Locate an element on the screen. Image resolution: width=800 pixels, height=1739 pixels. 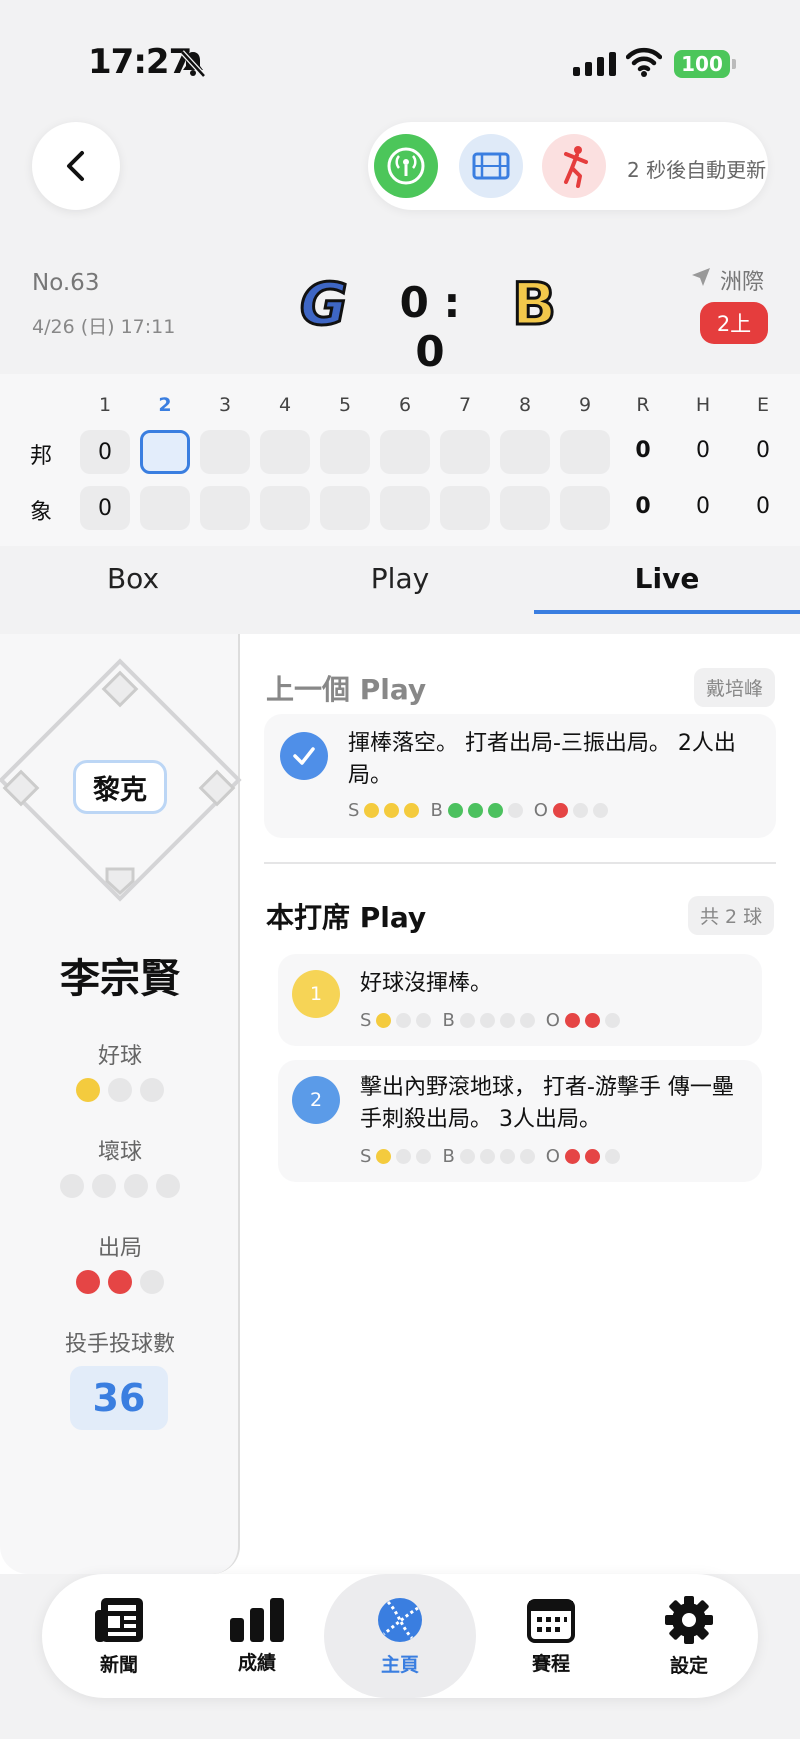
inning-header: 7 is located at coordinates (465, 405).